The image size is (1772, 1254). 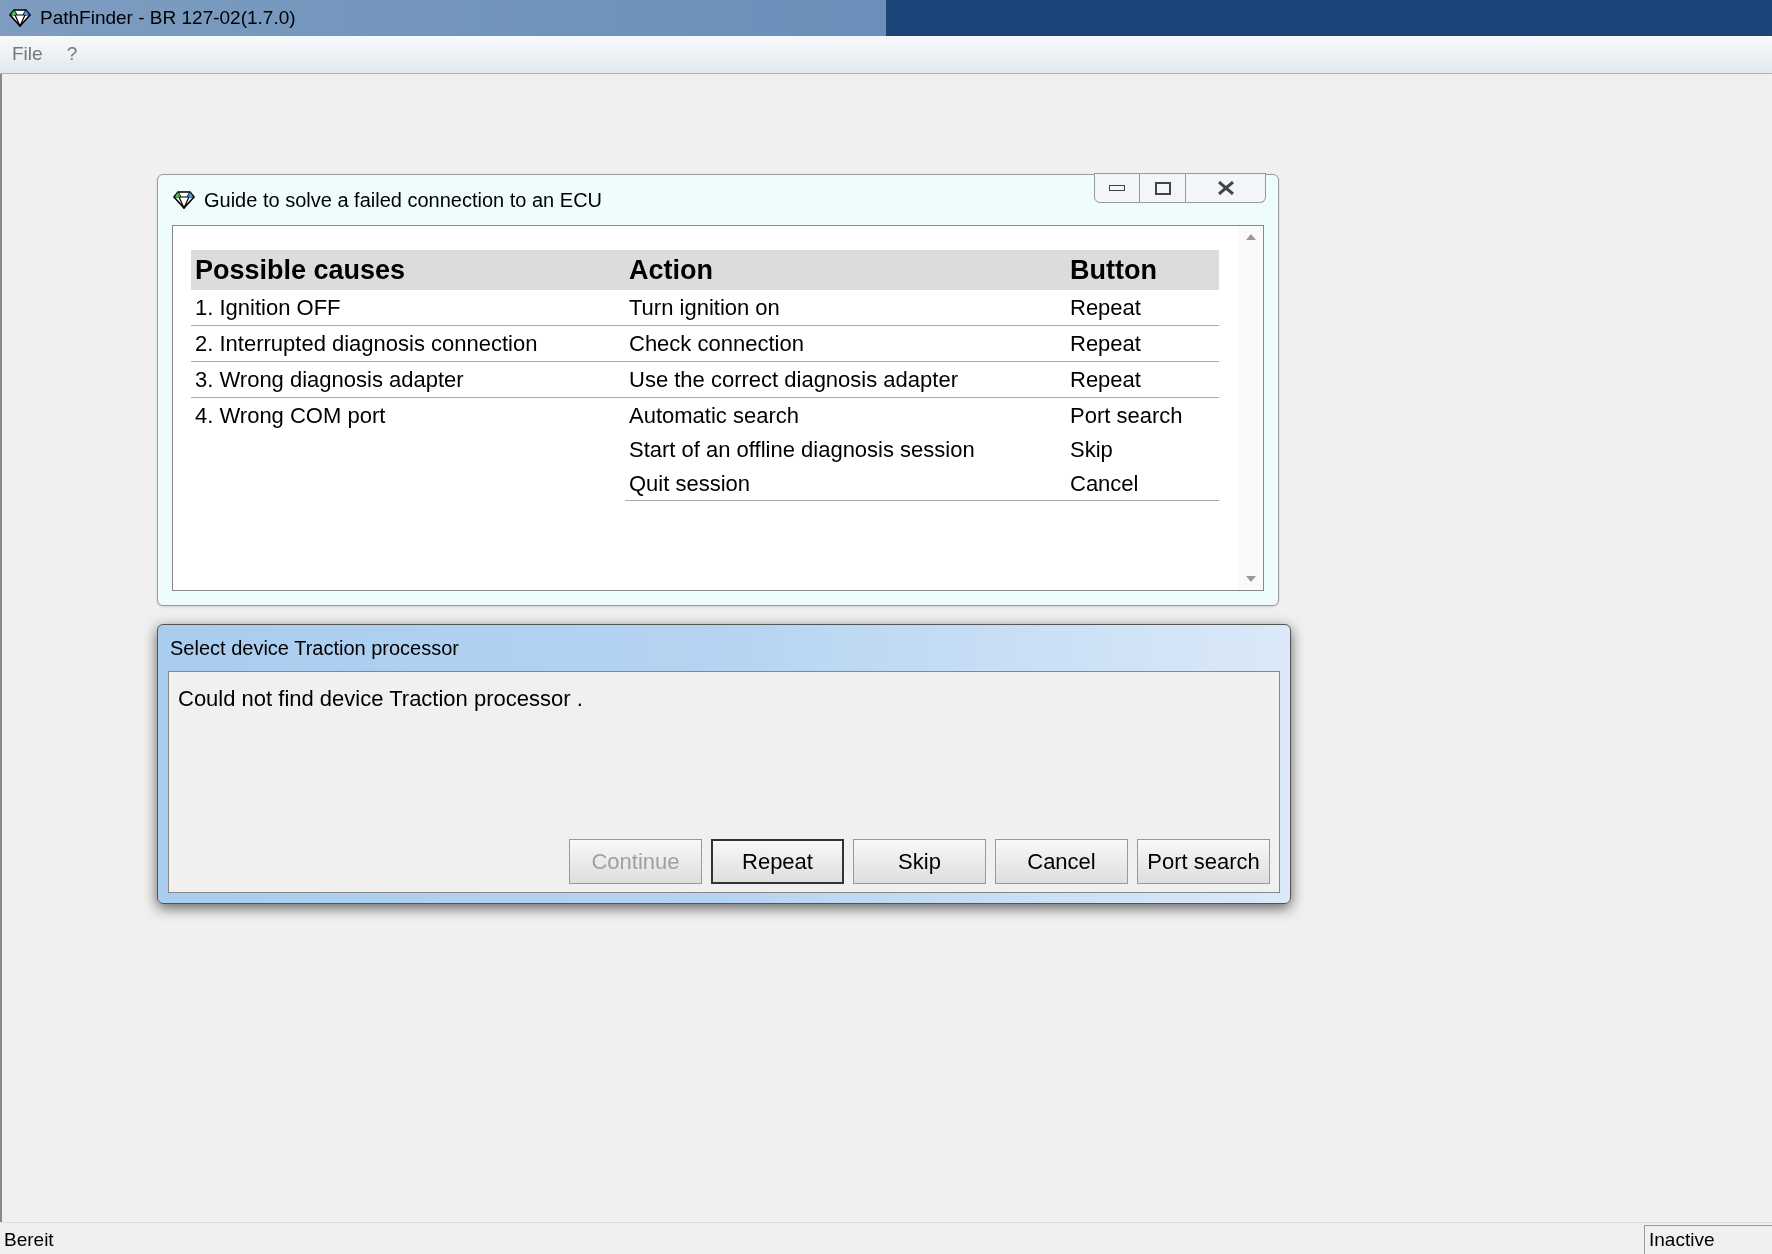 I want to click on table-cell-text: Quit session, so click(x=690, y=483).